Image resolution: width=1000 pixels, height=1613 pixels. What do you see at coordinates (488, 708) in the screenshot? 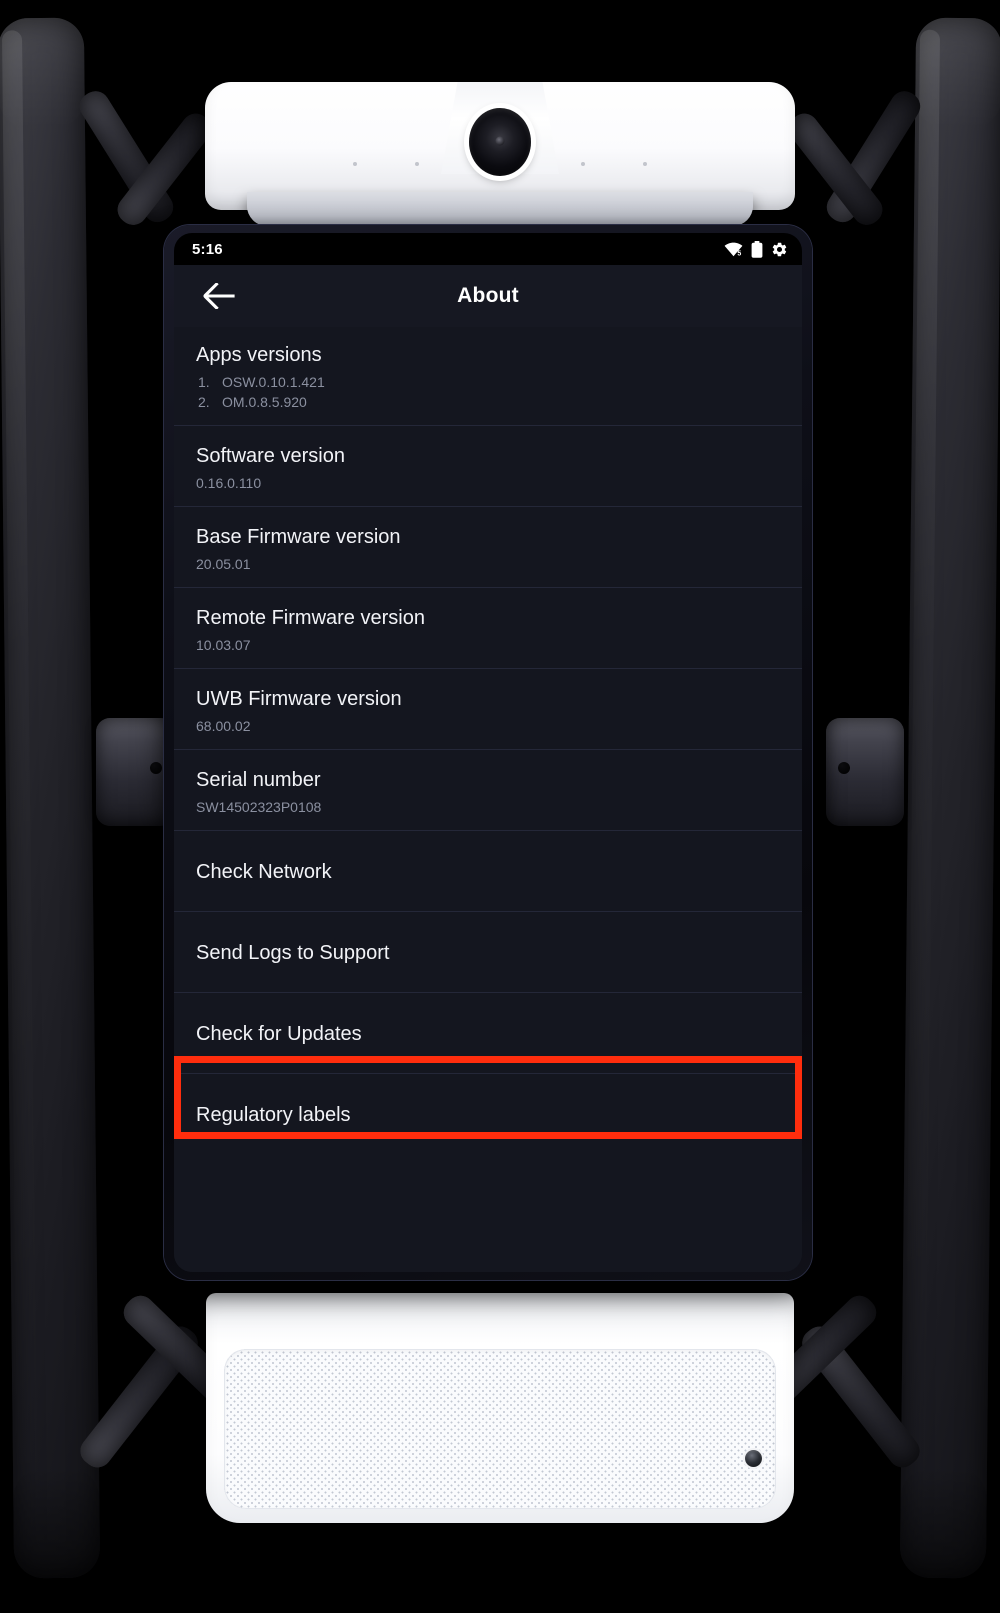
I see `list-item-uwb-firmware-version: UWB Firmware version 68.00.02` at bounding box center [488, 708].